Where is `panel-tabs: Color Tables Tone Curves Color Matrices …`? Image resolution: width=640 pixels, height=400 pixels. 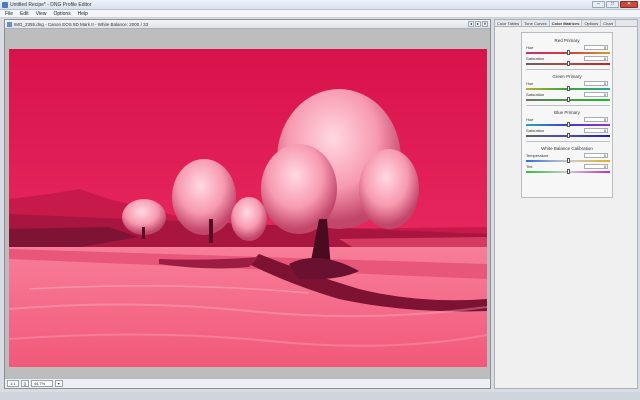 panel-tabs: Color Tables Tone Curves Color Matrices … is located at coordinates (566, 23).